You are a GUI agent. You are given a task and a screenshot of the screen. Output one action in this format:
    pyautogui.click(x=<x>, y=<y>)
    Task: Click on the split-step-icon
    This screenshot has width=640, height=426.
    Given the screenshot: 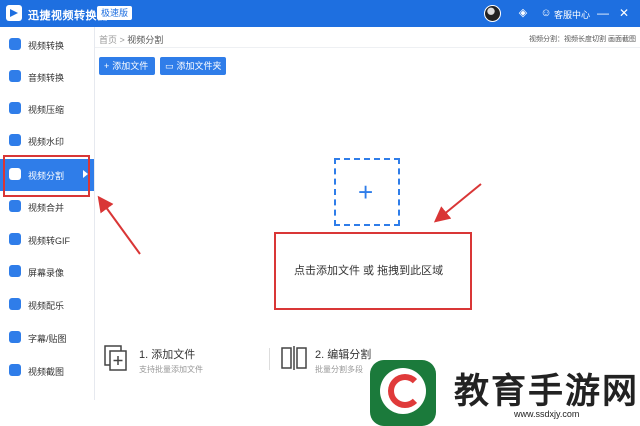 What is the action you would take?
    pyautogui.click(x=294, y=358)
    